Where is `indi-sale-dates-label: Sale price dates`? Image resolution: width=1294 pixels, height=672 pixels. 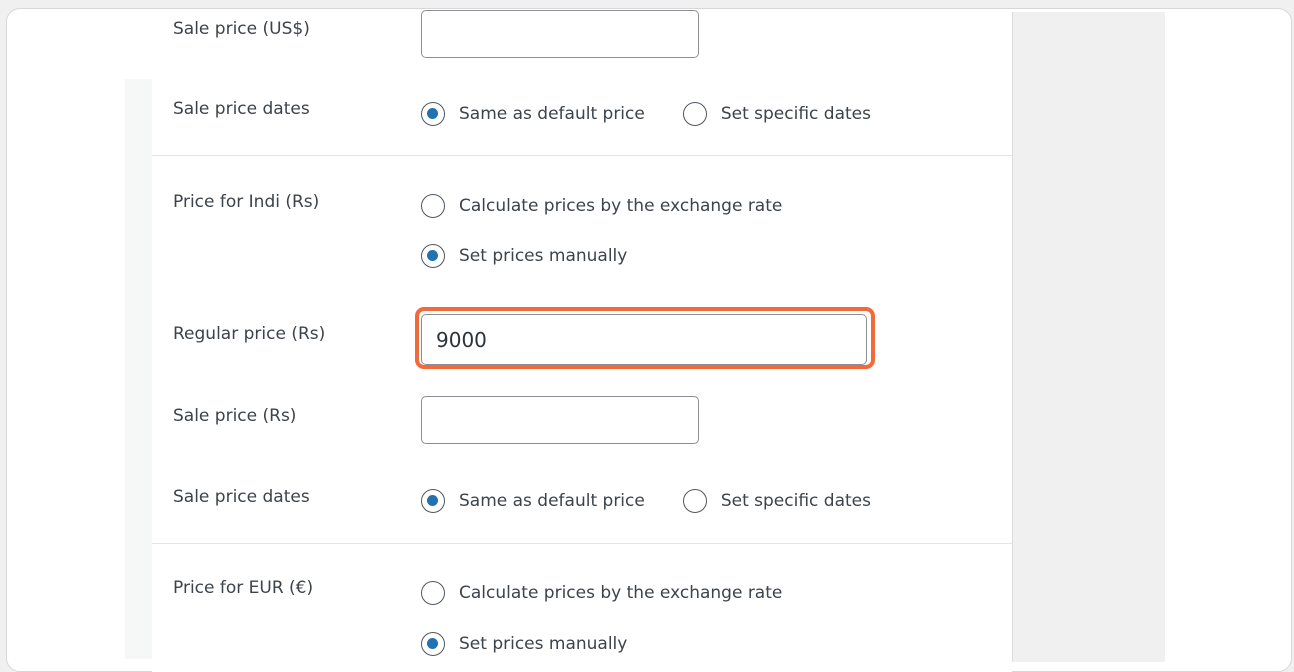 indi-sale-dates-label: Sale price dates is located at coordinates (241, 497).